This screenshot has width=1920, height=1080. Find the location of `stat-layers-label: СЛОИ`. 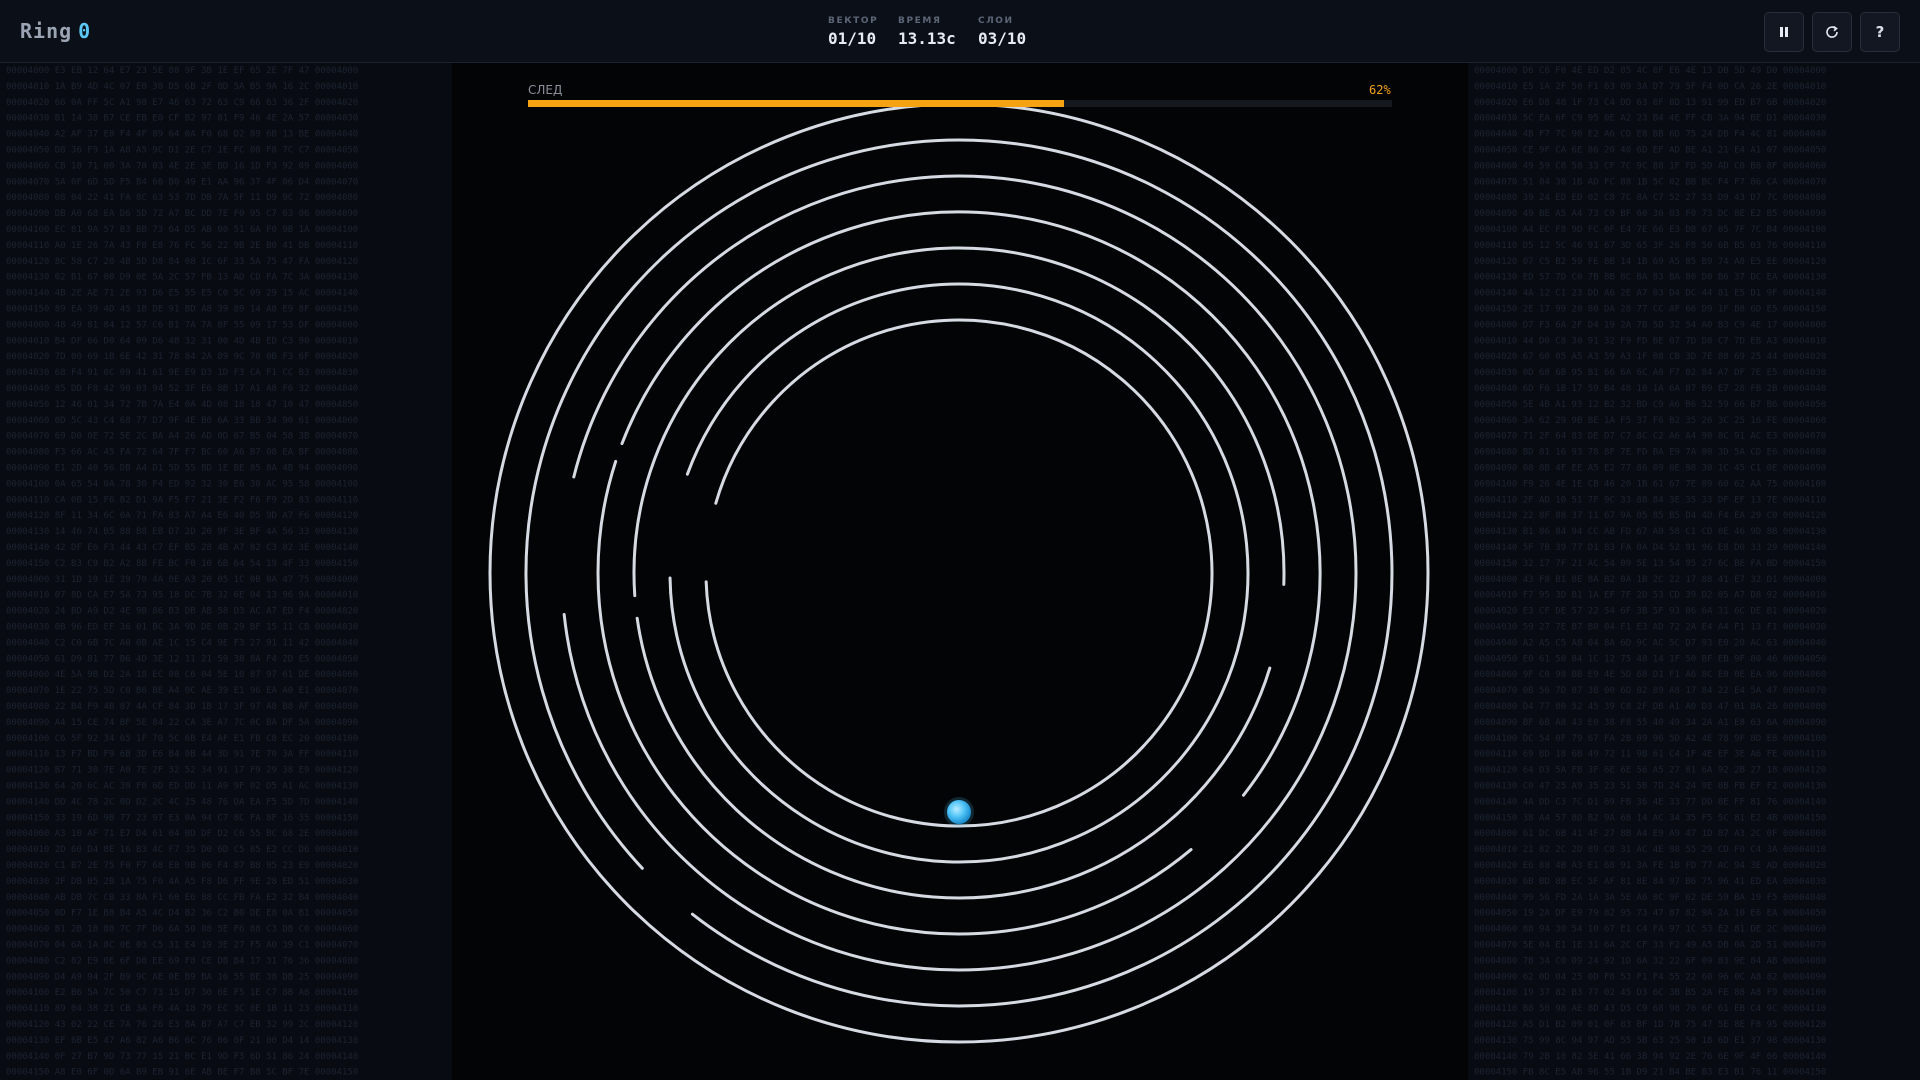

stat-layers-label: СЛОИ is located at coordinates (996, 21).